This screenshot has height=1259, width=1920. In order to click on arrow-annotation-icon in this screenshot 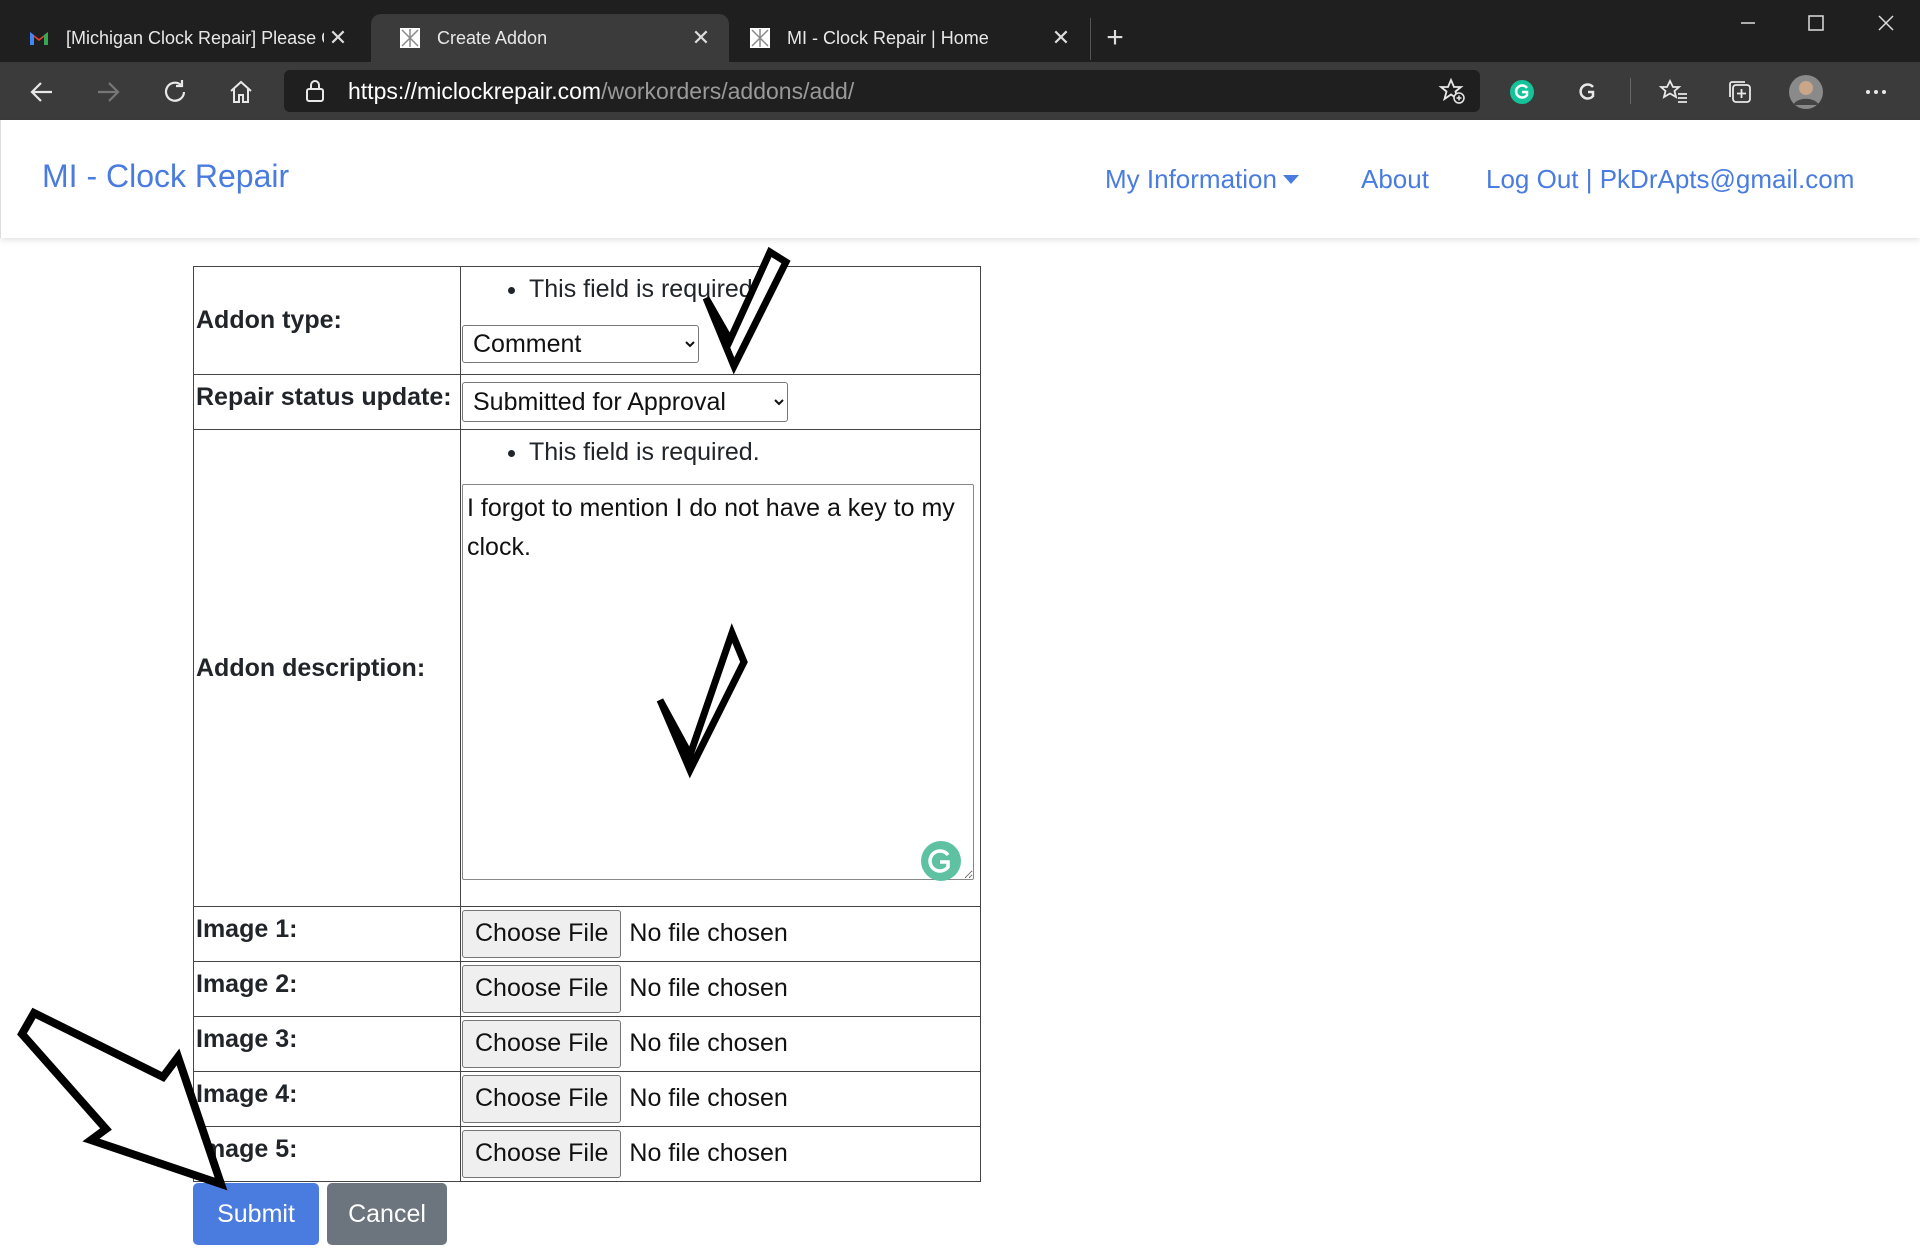, I will do `click(122, 1099)`.